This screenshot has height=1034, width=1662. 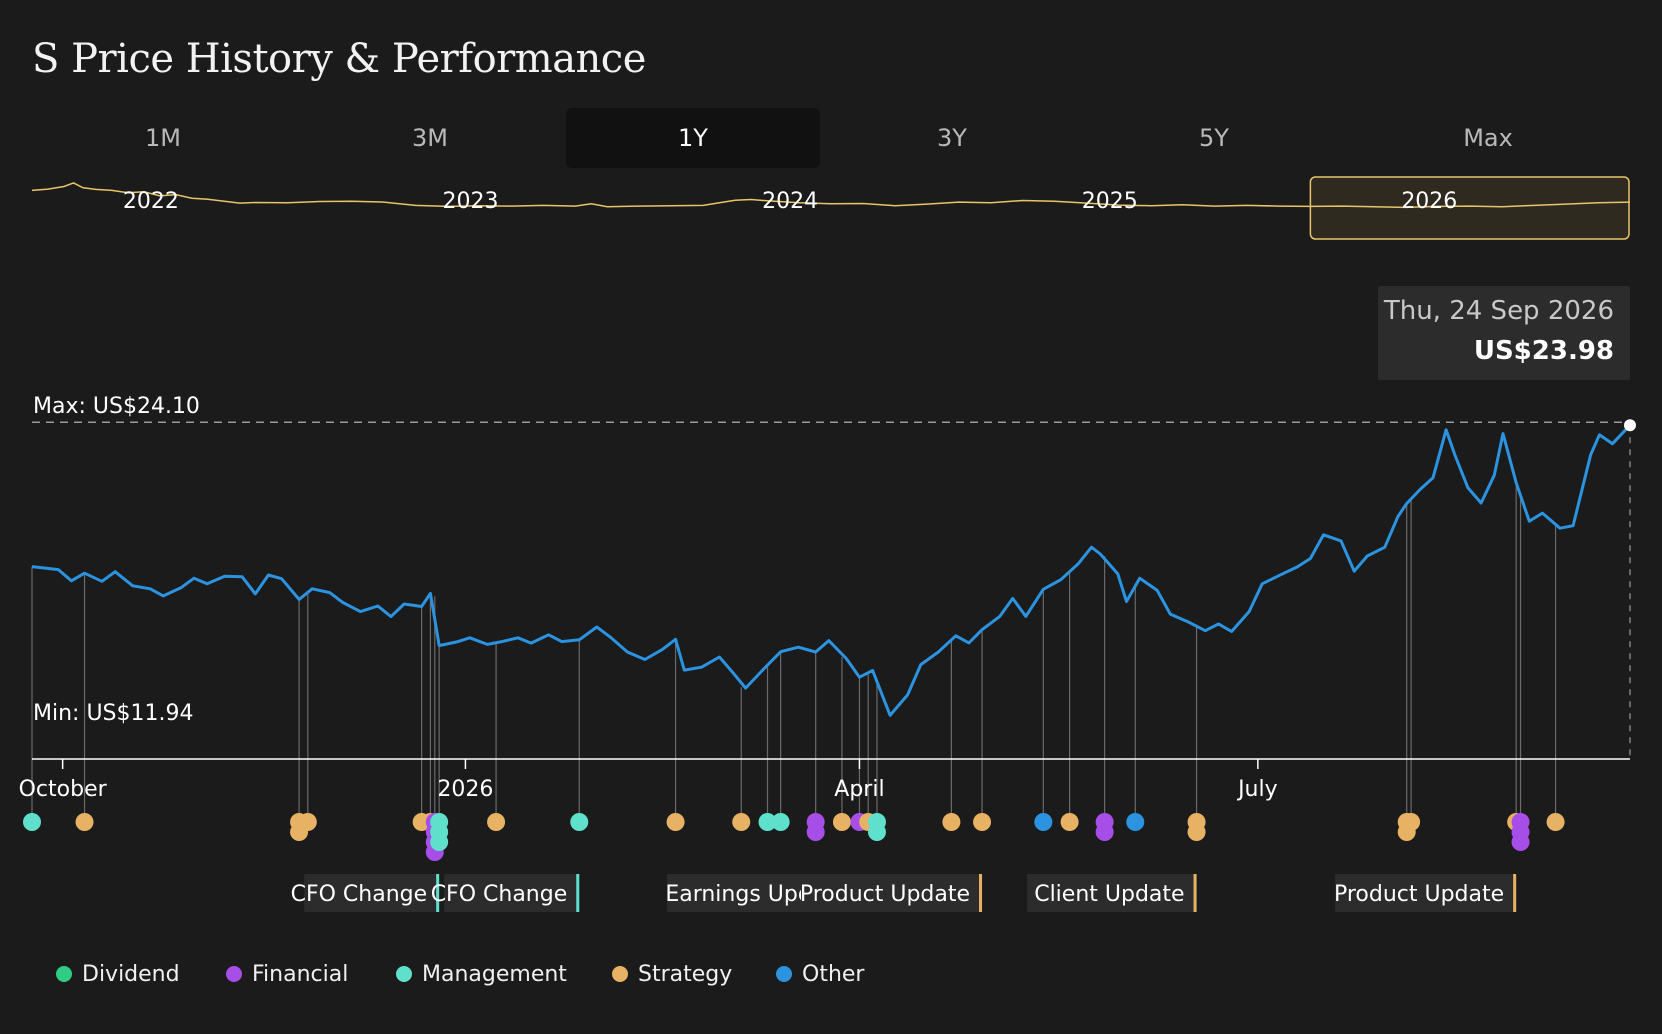 I want to click on legend-dot-management, so click(x=404, y=974).